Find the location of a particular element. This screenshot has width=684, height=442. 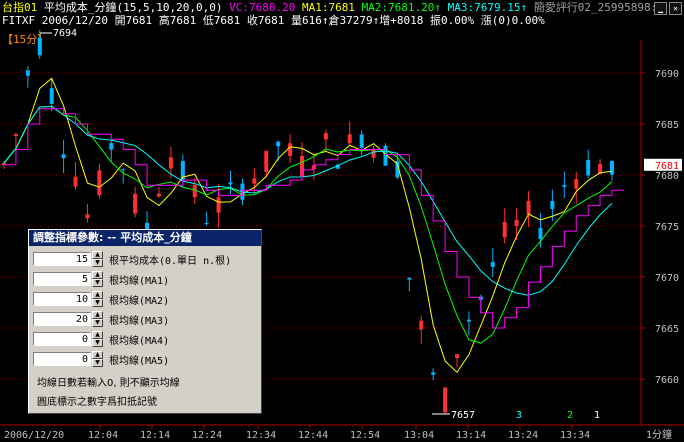

param-label: 根均線(MA3) is located at coordinates (139, 321).